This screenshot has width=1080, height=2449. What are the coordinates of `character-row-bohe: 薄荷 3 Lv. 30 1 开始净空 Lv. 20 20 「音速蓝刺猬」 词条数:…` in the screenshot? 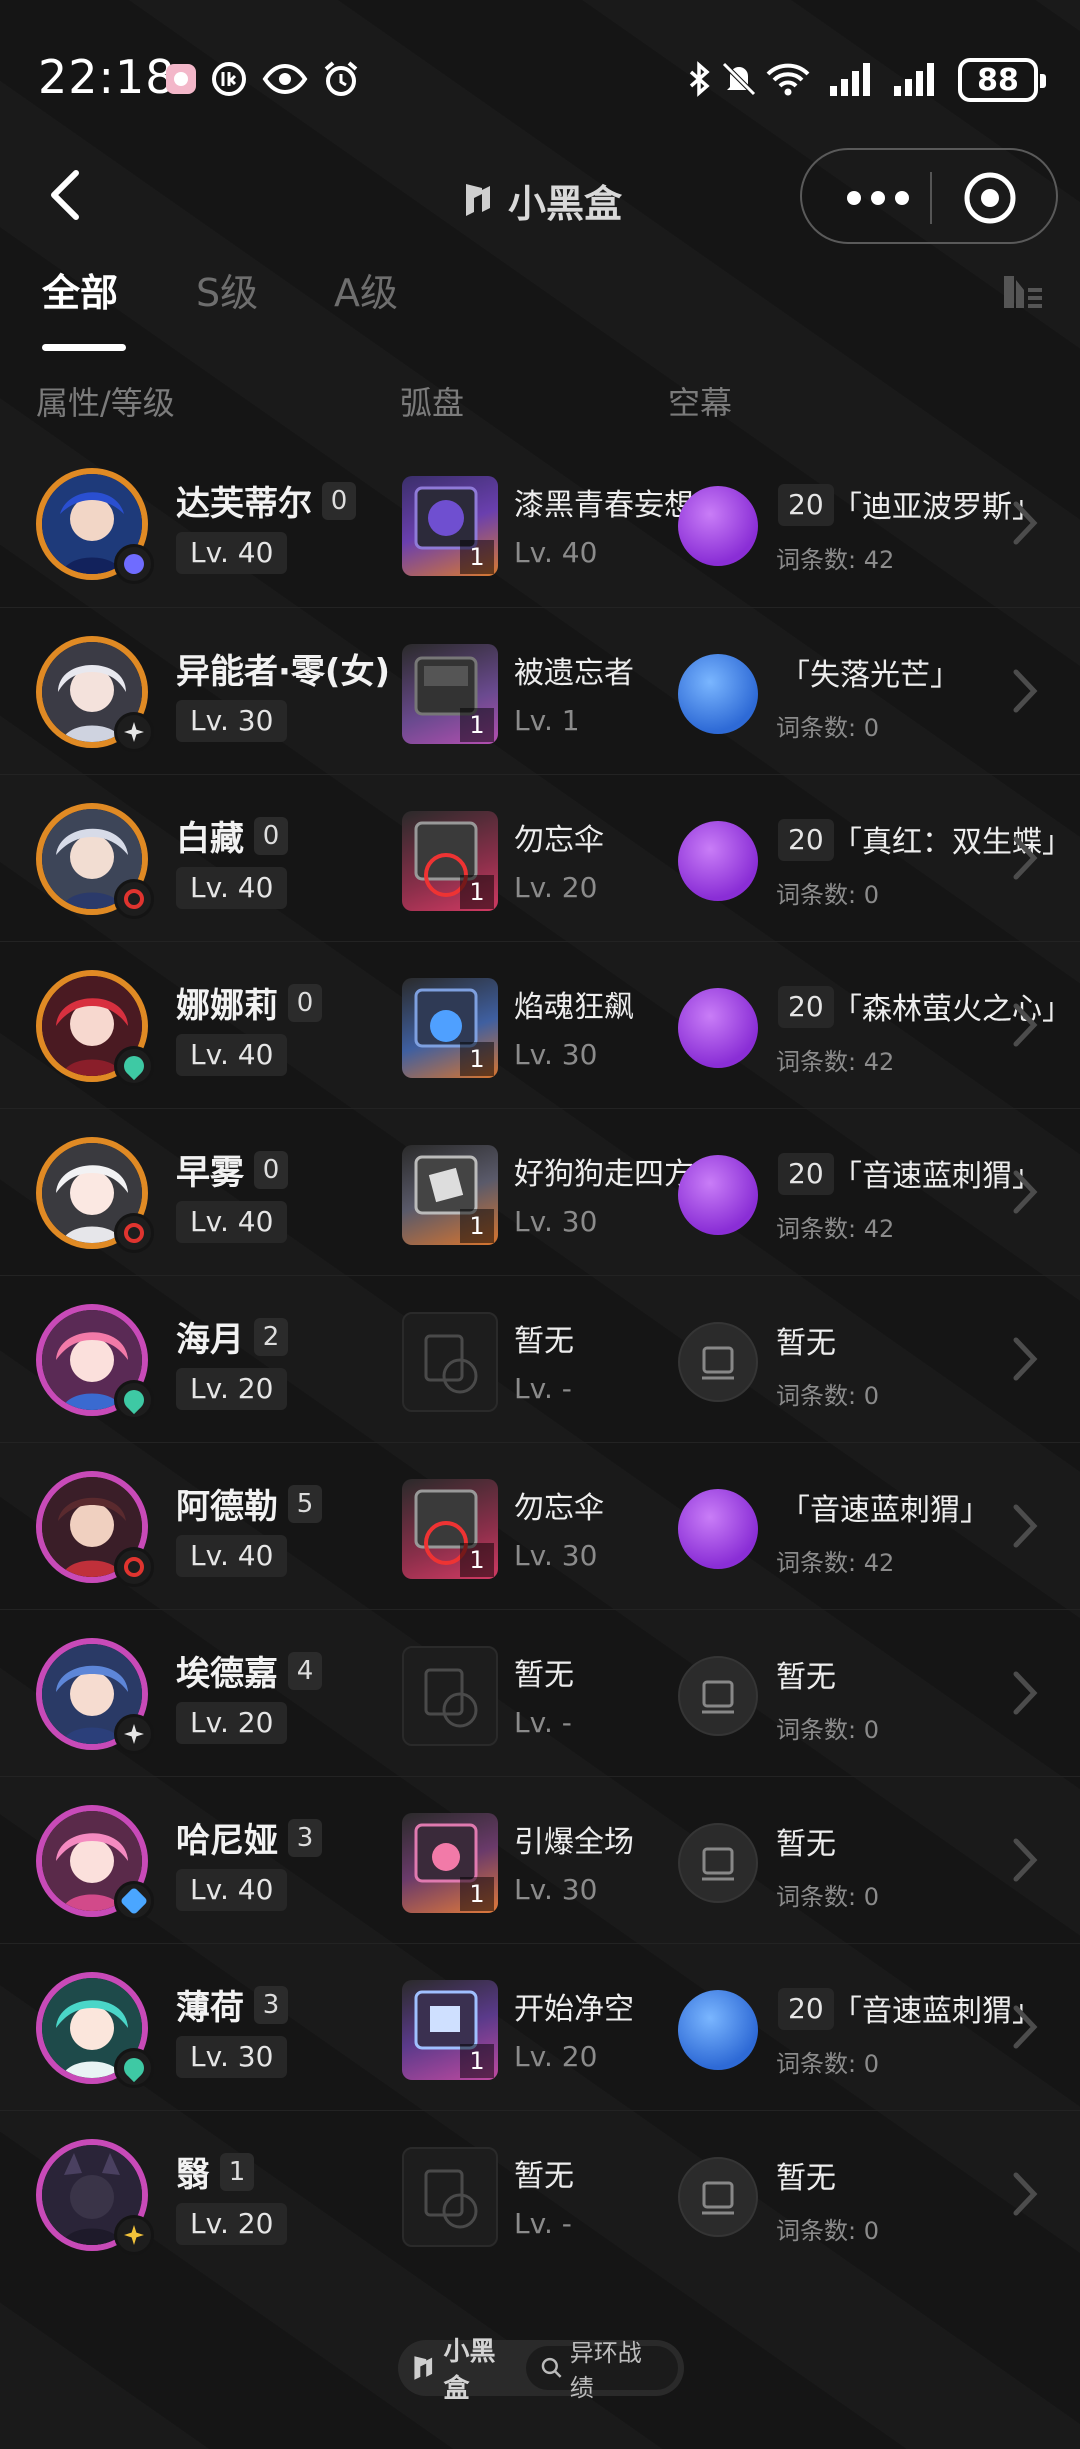 It's located at (540, 2026).